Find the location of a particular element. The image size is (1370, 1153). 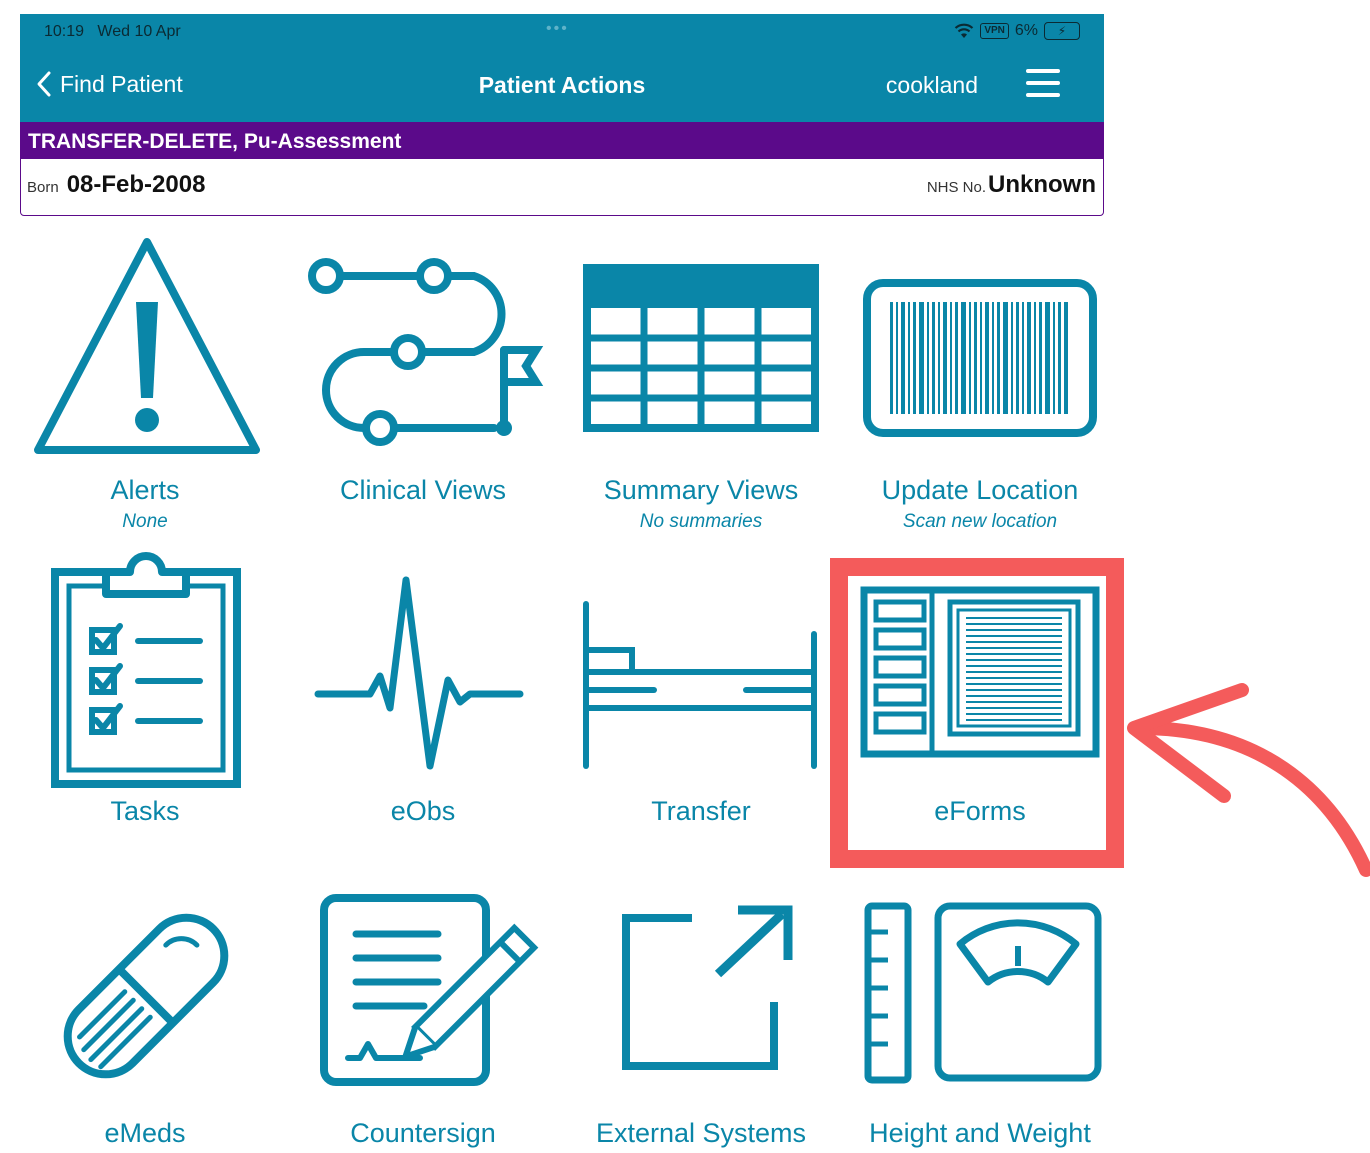

tile-alerts: Alerts None is located at coordinates (145, 385).